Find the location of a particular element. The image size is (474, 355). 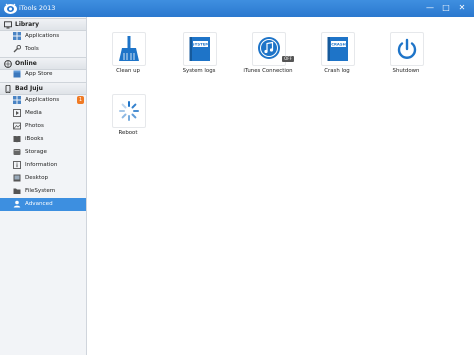

itools-logo-icon is located at coordinates (10, 8).